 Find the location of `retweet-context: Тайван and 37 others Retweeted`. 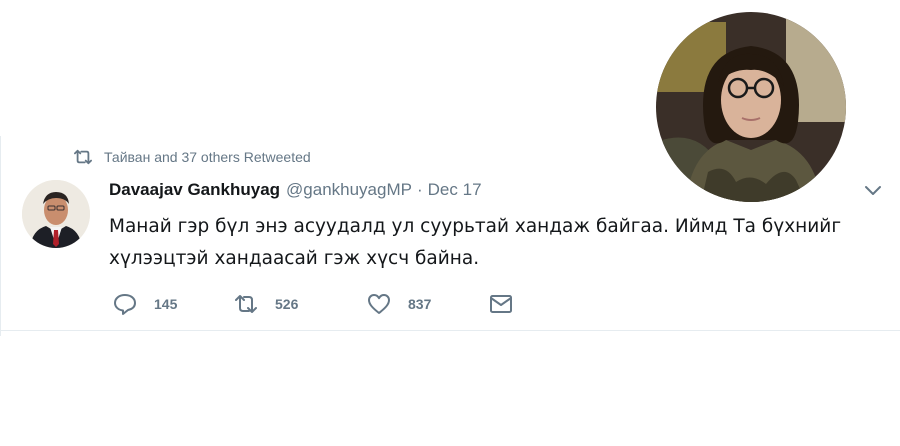

retweet-context: Тайван and 37 others Retweeted is located at coordinates (191, 157).